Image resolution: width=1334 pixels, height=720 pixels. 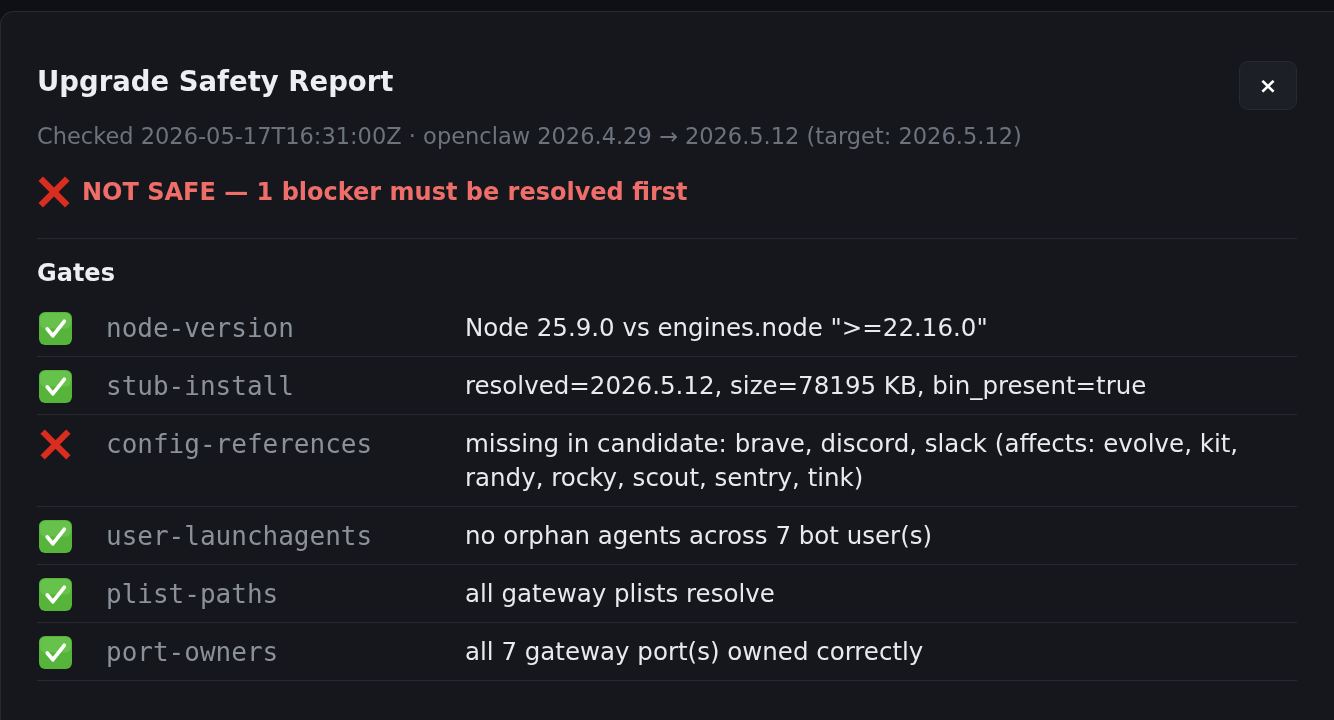 What do you see at coordinates (1268, 85) in the screenshot?
I see `close-button: ×` at bounding box center [1268, 85].